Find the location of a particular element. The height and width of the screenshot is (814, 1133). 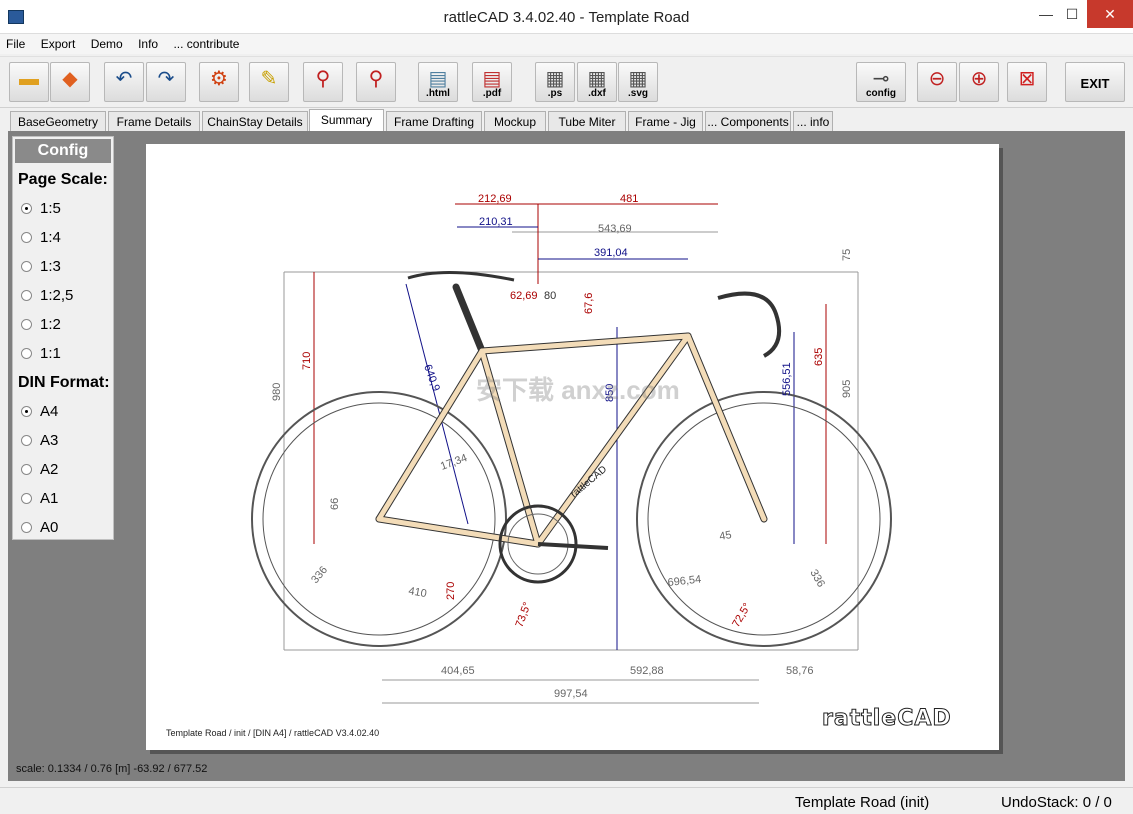

fit-view-button: ⊠ is located at coordinates (1027, 82).